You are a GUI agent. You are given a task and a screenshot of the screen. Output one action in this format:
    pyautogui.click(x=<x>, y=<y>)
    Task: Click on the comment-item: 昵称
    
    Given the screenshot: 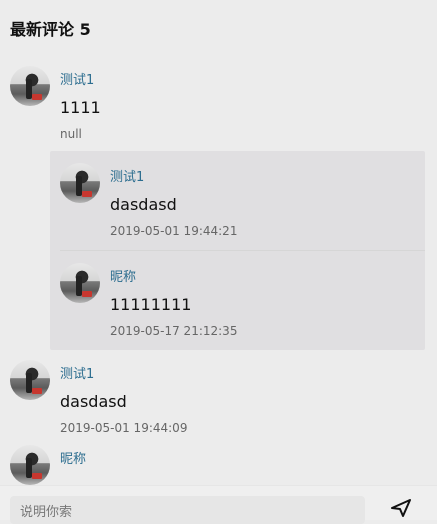 What is the action you would take?
    pyautogui.click(x=218, y=460)
    